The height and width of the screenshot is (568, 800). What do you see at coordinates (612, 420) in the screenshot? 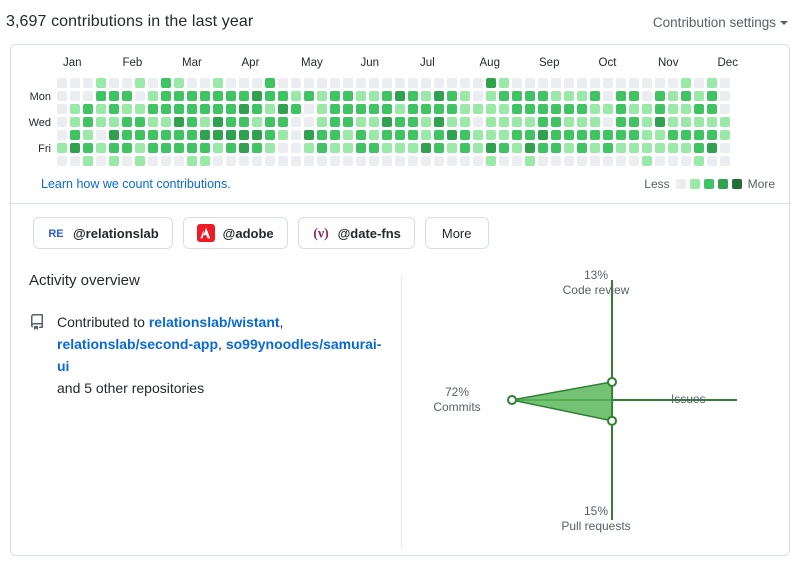
I see `radar-data-point` at bounding box center [612, 420].